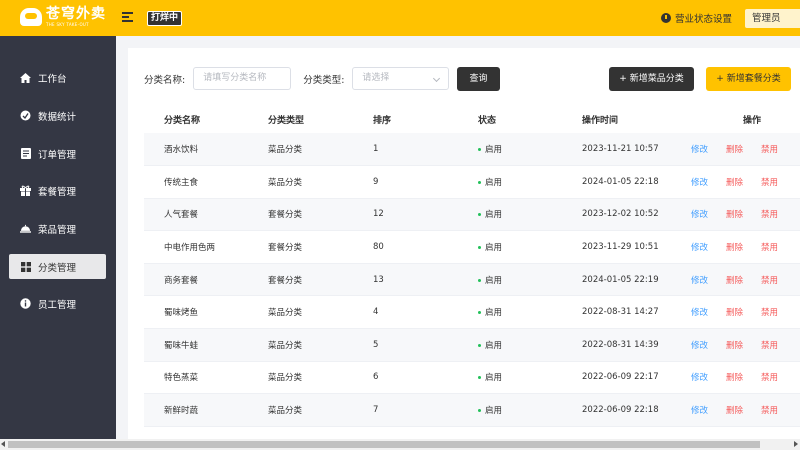  What do you see at coordinates (58, 243) in the screenshot?
I see `sidebar: 工作台 数据统计 订单管理 套餐管理 菜品管理 分类管理 员工管理` at bounding box center [58, 243].